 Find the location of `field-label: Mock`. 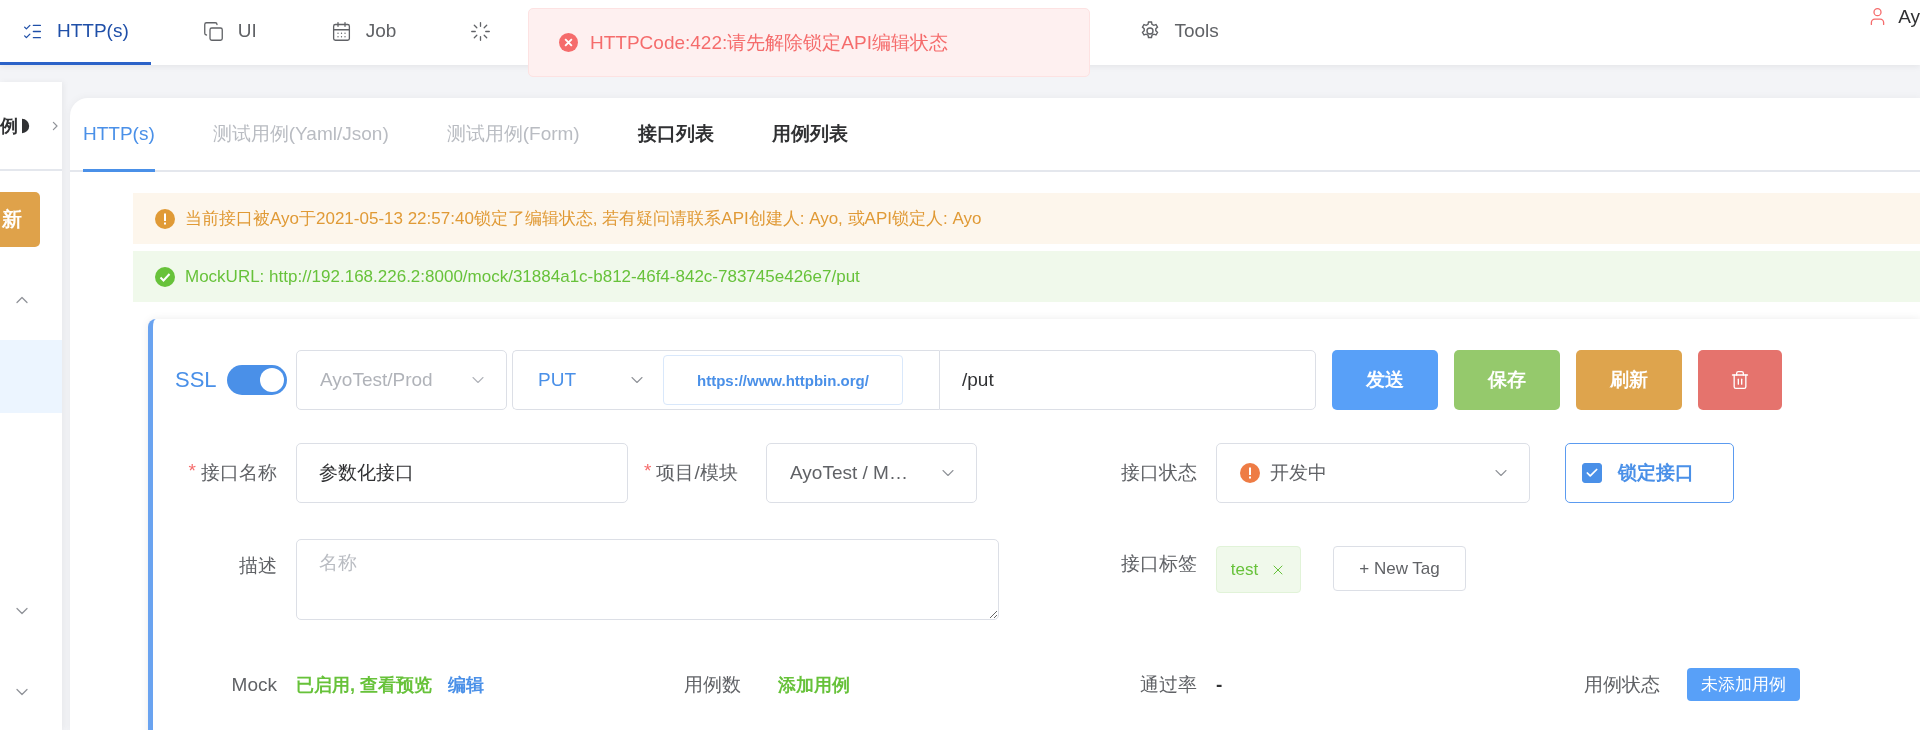

field-label: Mock is located at coordinates (253, 684).